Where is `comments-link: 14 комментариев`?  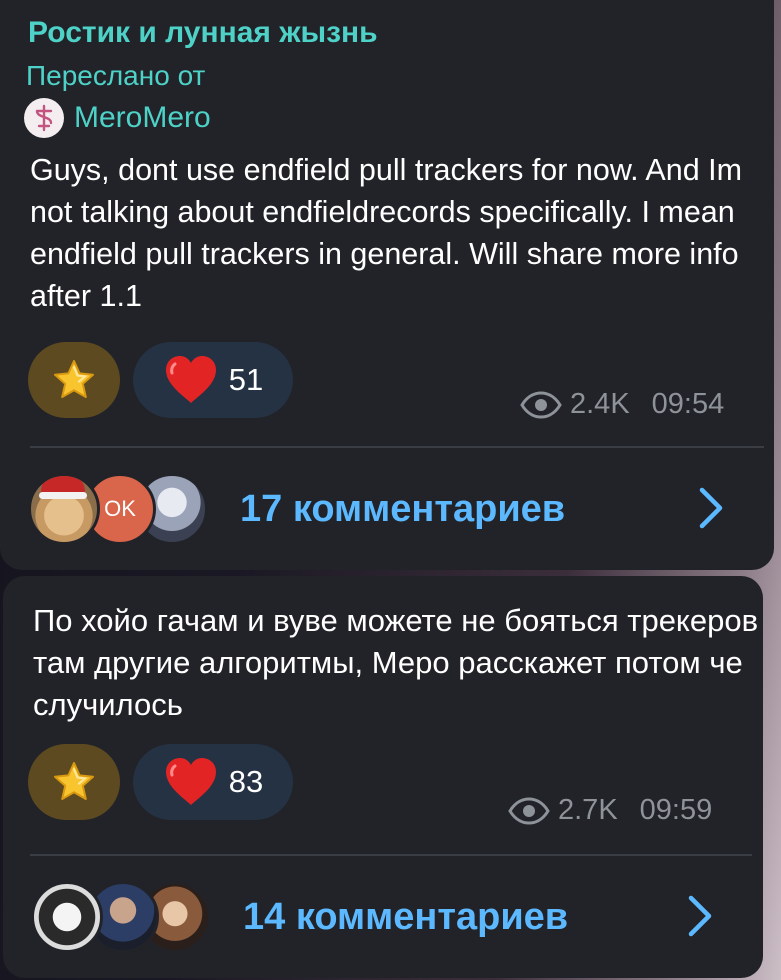
comments-link: 14 комментариев is located at coordinates (383, 917).